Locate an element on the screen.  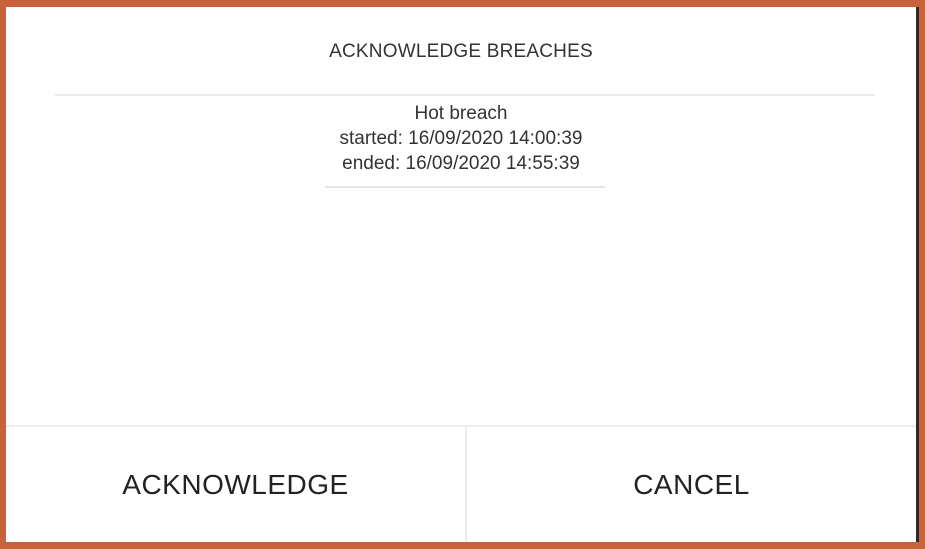
screen-edge is located at coordinates (917, 274).